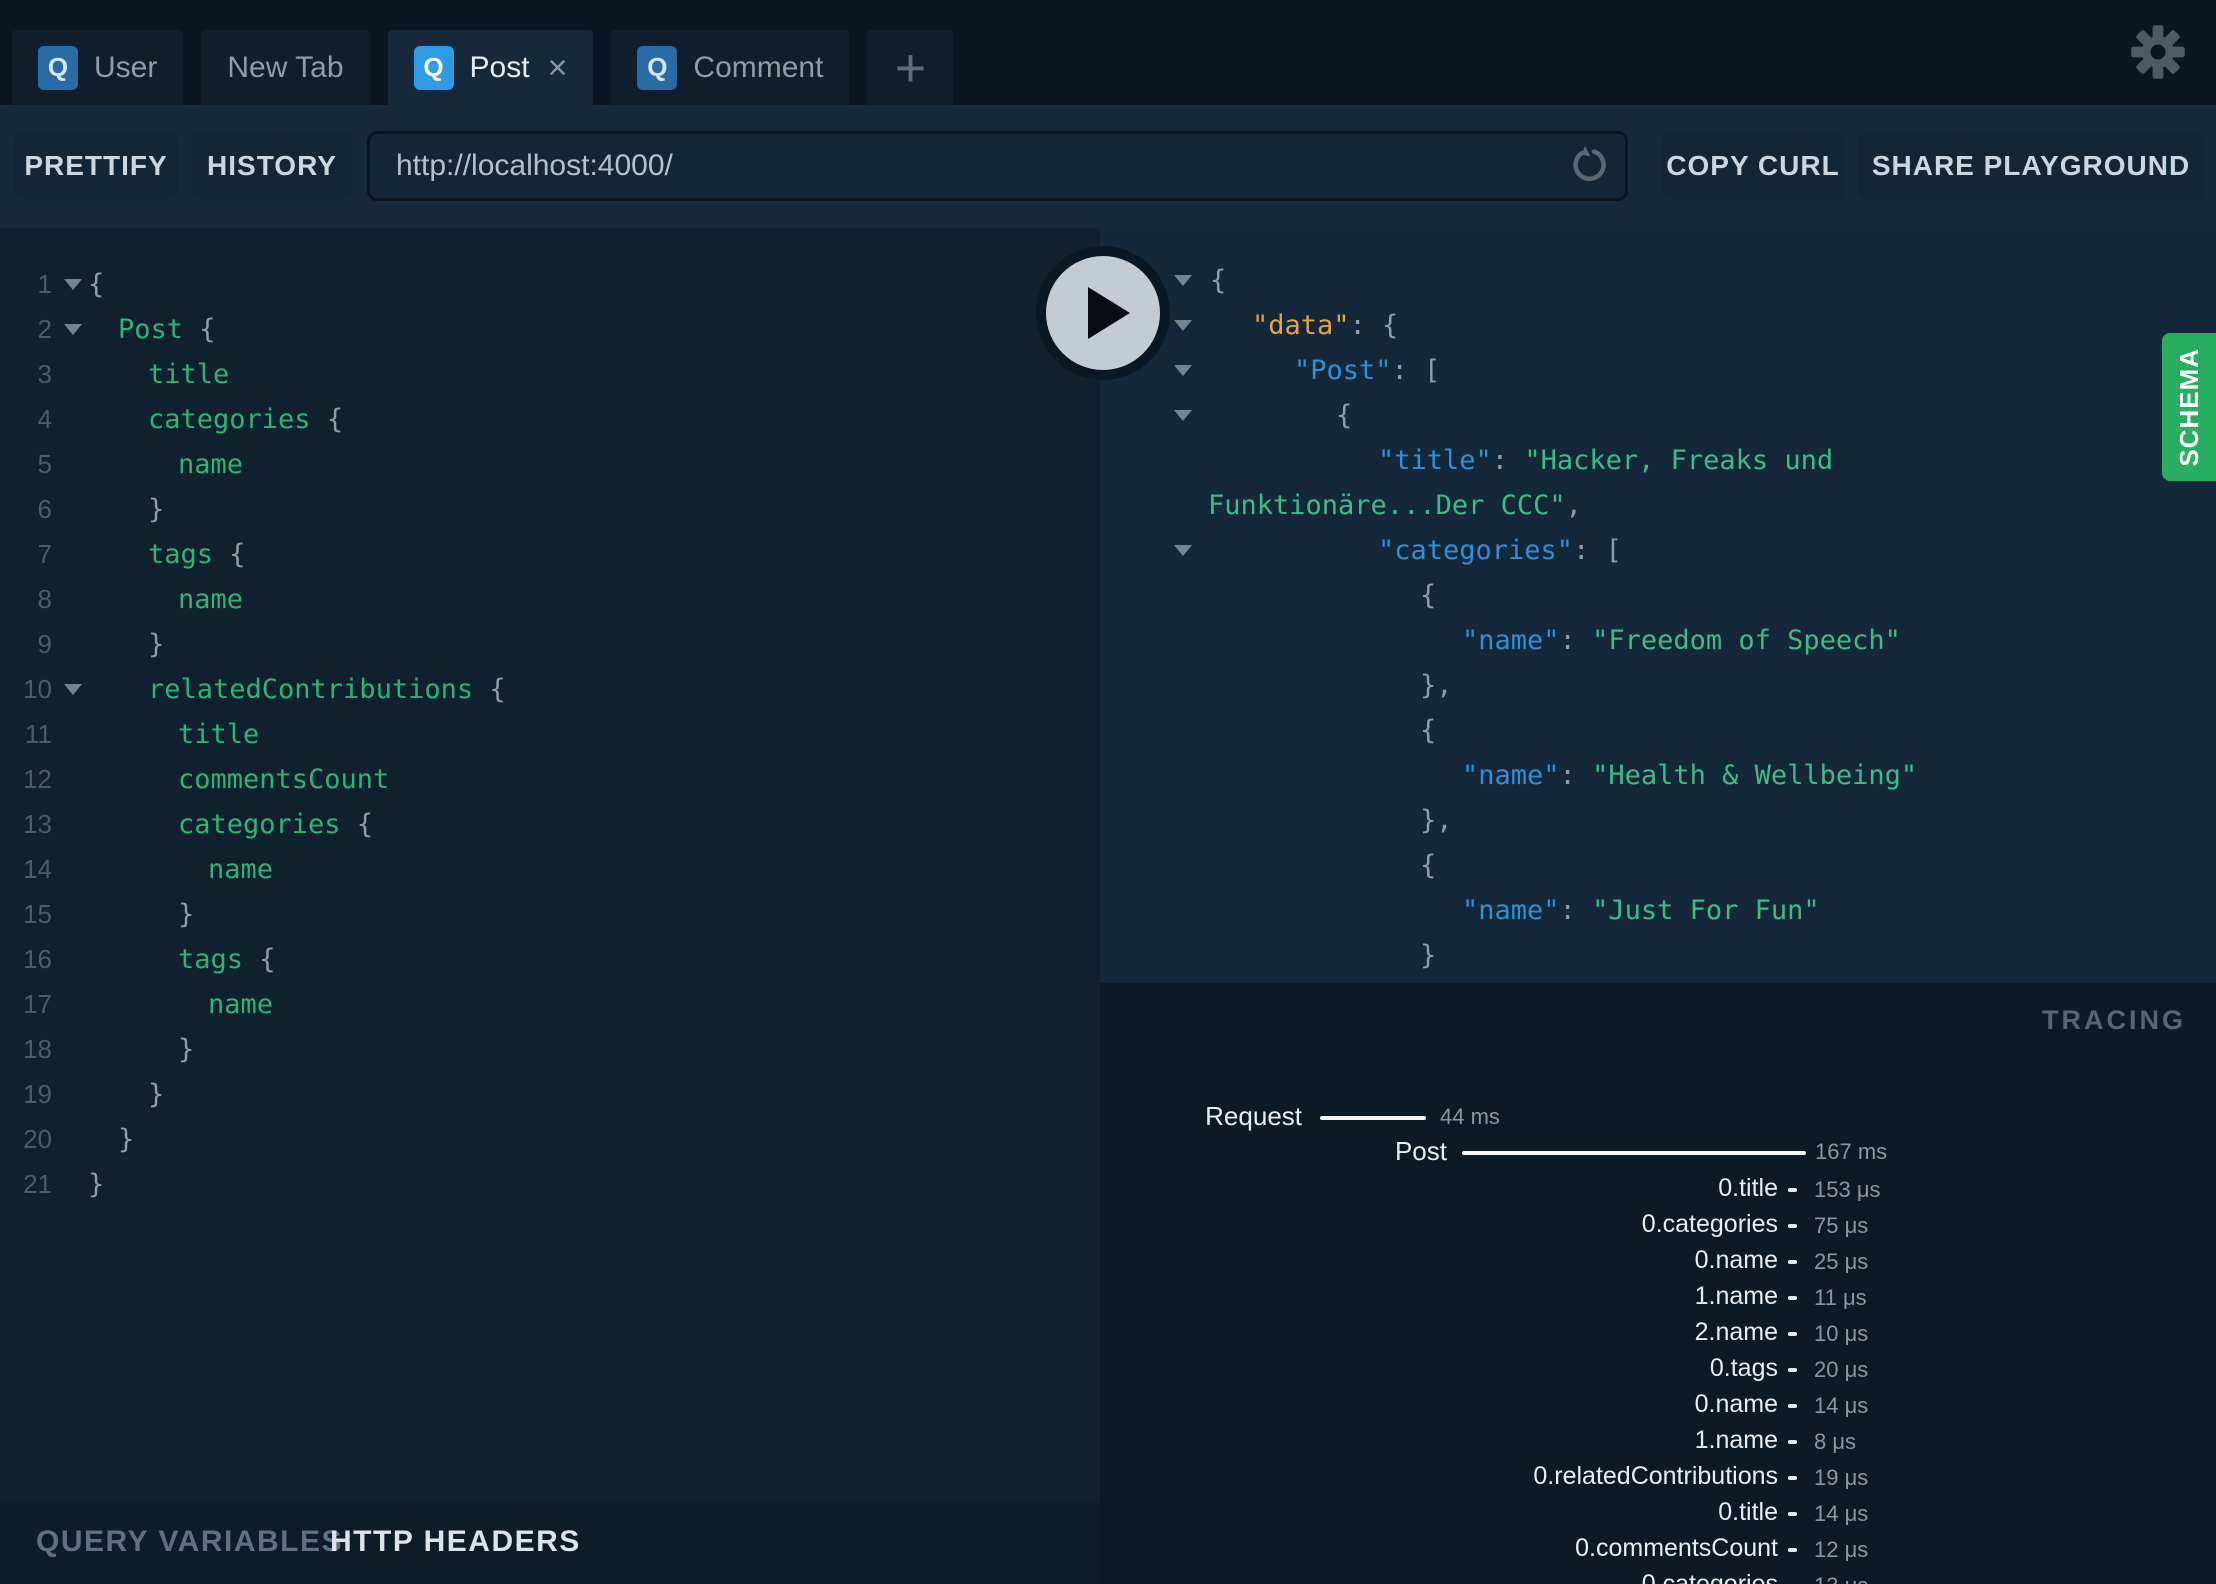 This screenshot has height=1584, width=2216. Describe the element at coordinates (37, 689) in the screenshot. I see `line-number: 10` at that location.